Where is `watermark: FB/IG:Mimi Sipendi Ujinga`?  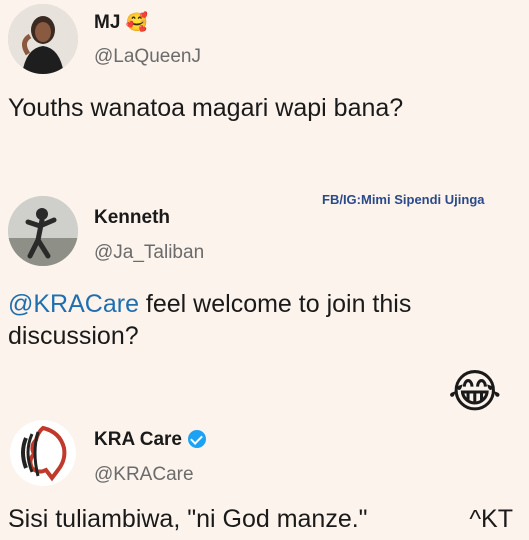
watermark: FB/IG:Mimi Sipendi Ujinga is located at coordinates (403, 199).